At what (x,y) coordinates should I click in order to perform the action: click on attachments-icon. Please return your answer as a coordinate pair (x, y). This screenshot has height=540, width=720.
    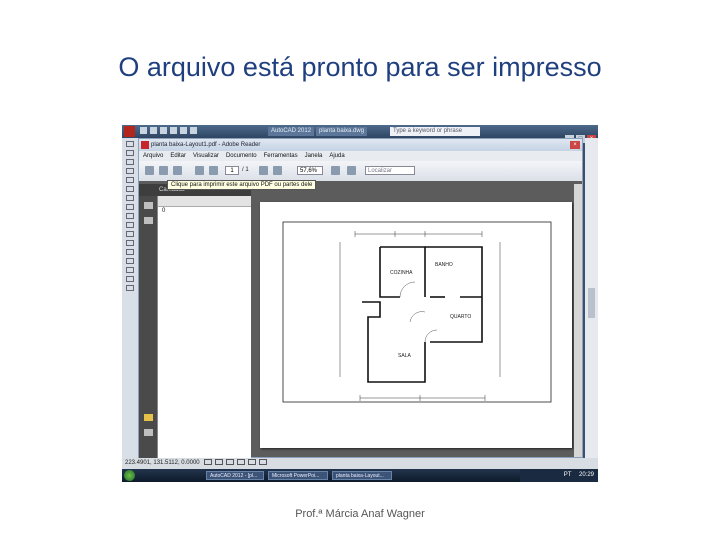
    Looking at the image, I should click on (148, 432).